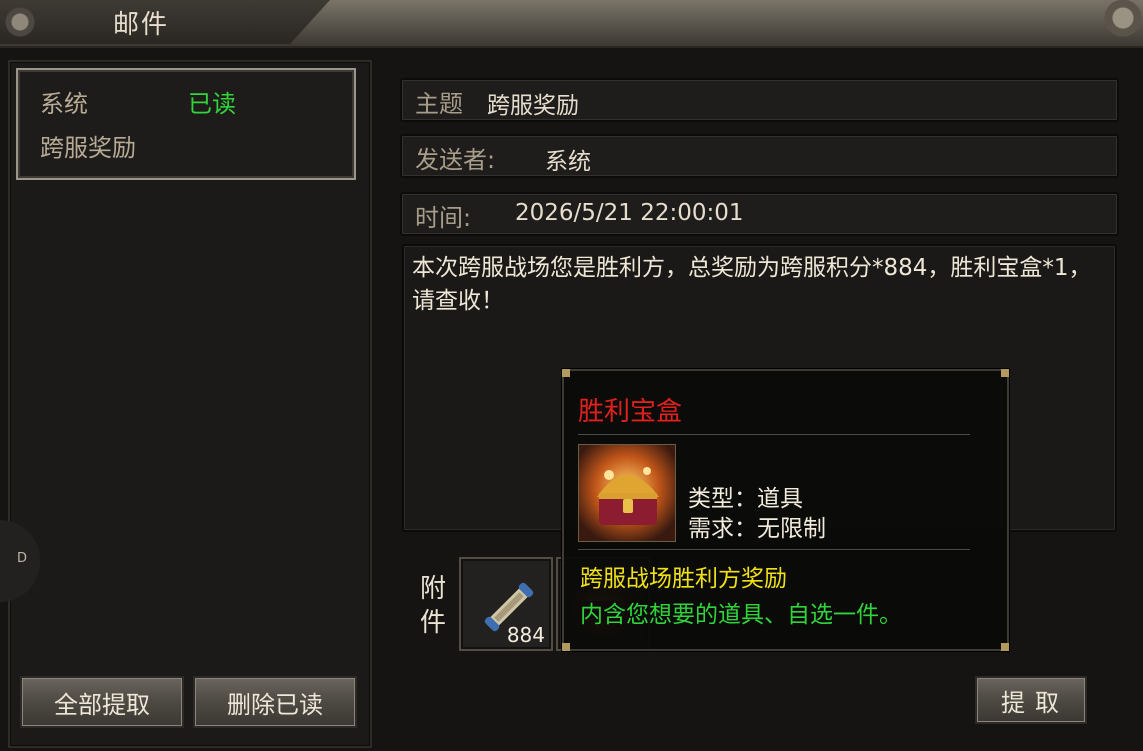 The height and width of the screenshot is (751, 1143). I want to click on claim-button: 提取, so click(1031, 700).